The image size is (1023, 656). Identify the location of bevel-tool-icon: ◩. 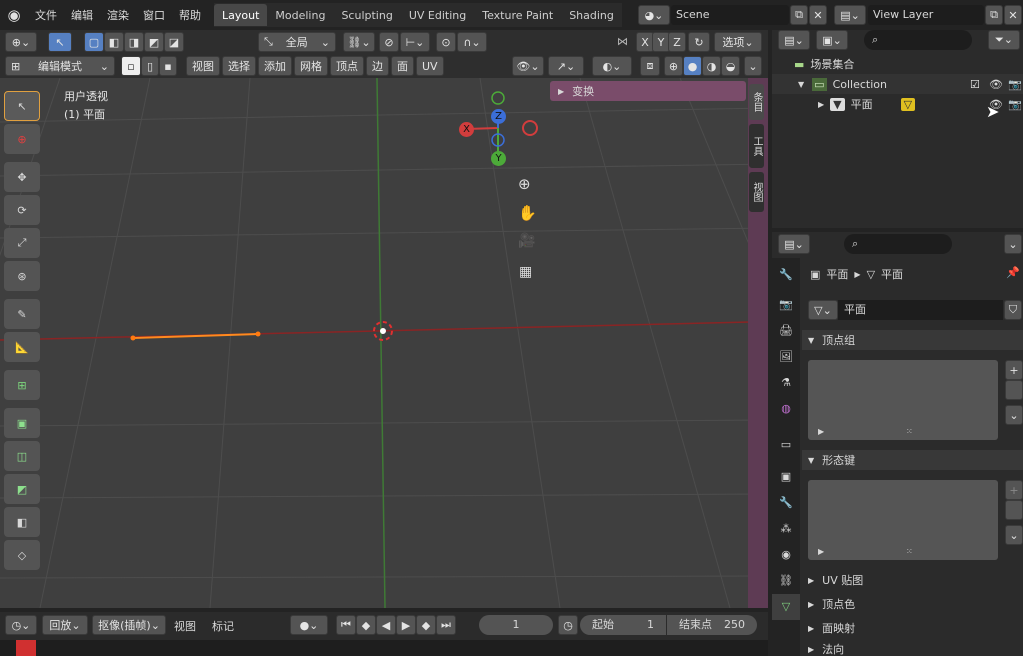
(22, 489).